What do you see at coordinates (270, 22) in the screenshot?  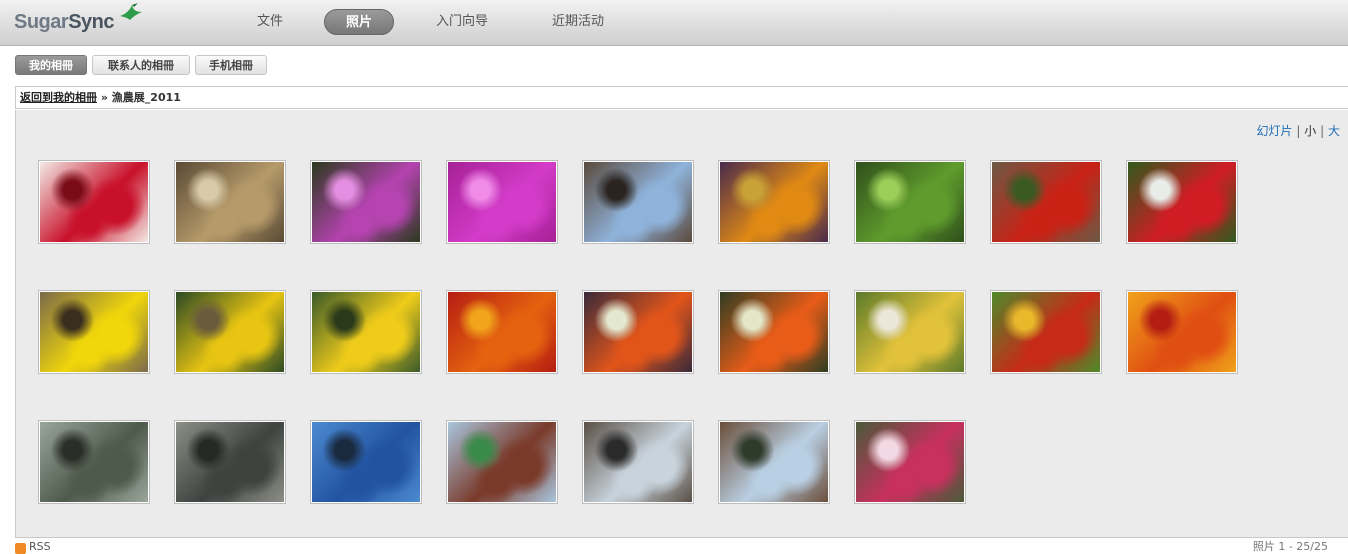 I see `nav-tab-files: 文件` at bounding box center [270, 22].